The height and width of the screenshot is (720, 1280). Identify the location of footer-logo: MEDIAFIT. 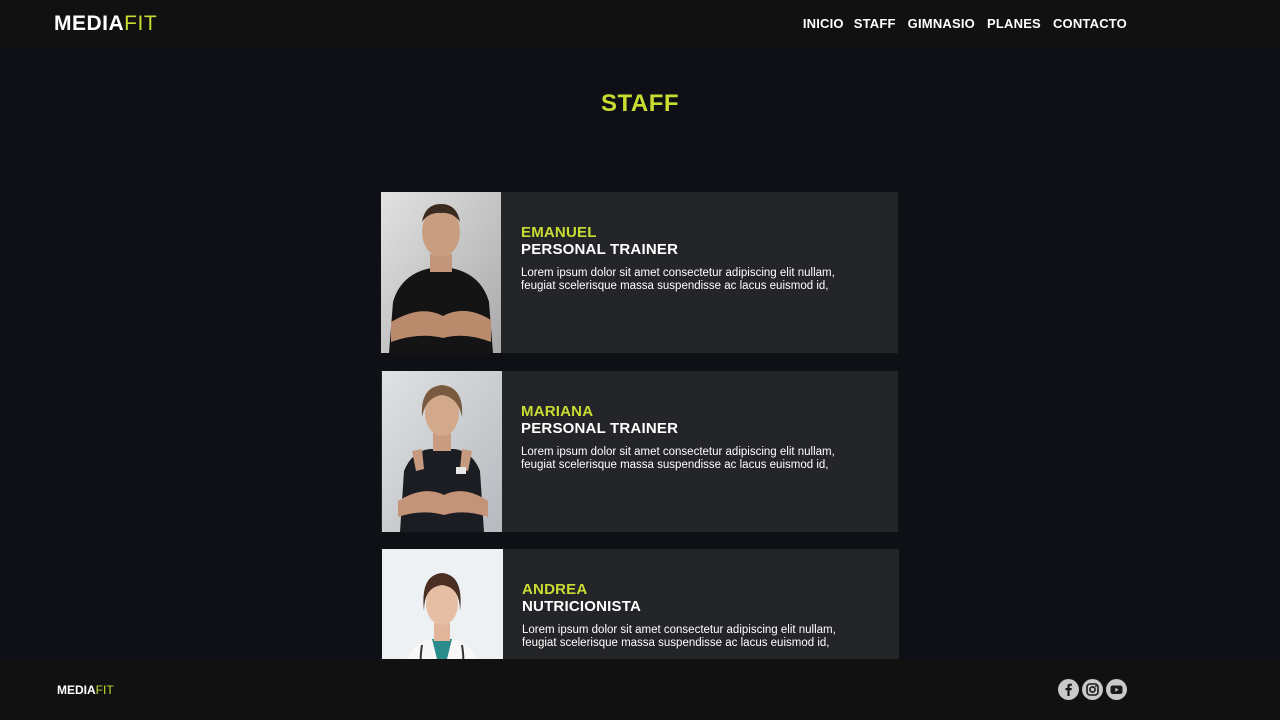
(85, 690).